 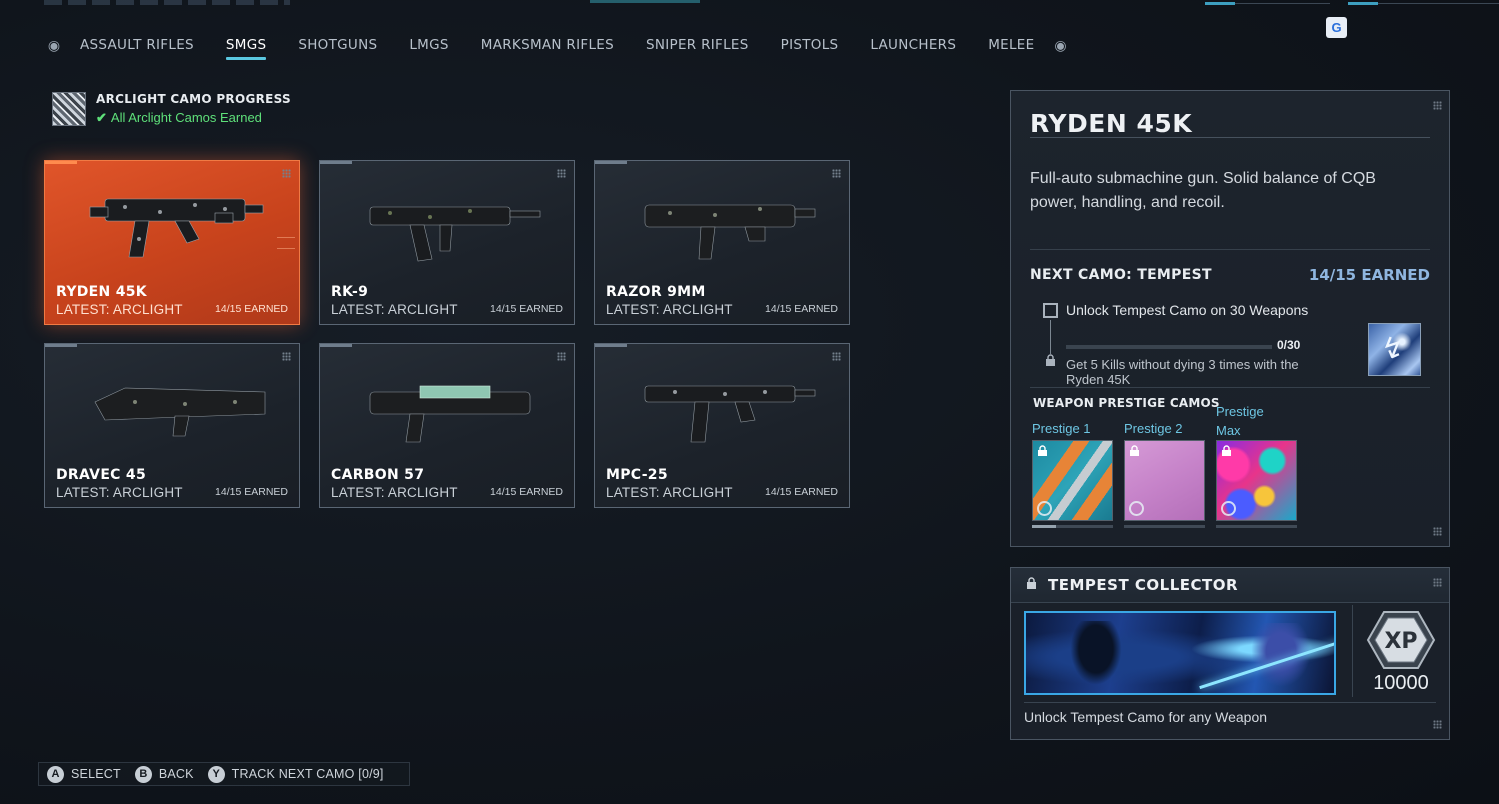 What do you see at coordinates (101, 117) in the screenshot?
I see `checkmark-icon: ✔` at bounding box center [101, 117].